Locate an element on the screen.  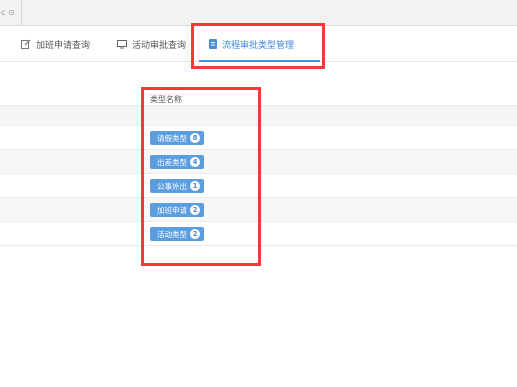
tab-label: 流程审批类型管理 is located at coordinates (258, 45).